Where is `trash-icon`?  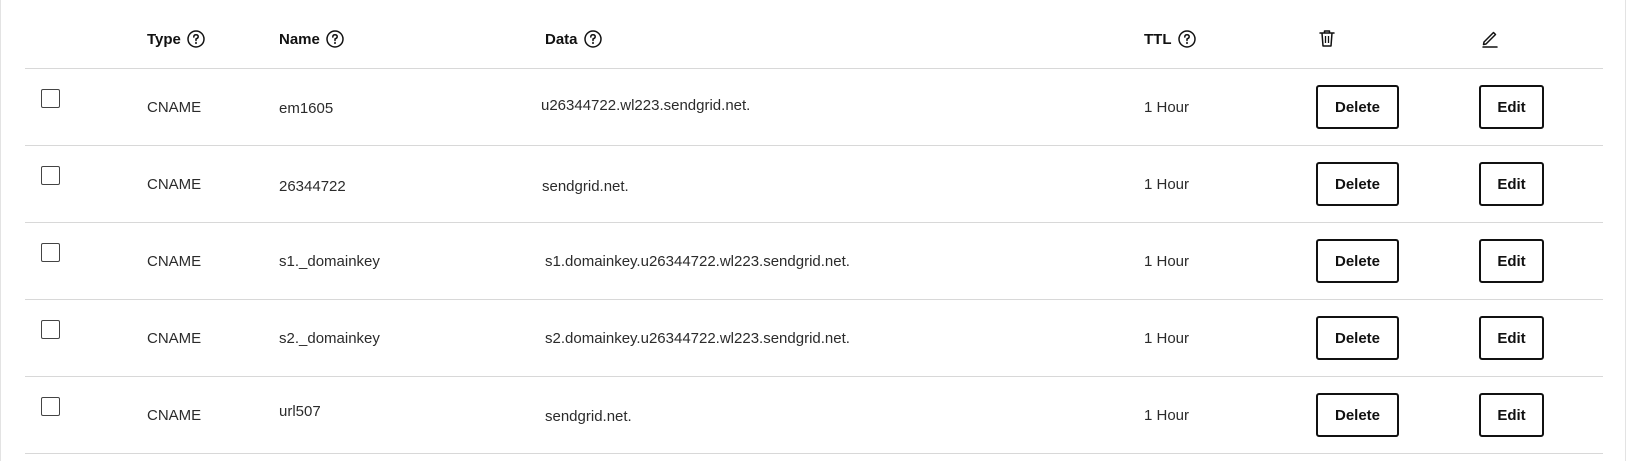
trash-icon is located at coordinates (1327, 40).